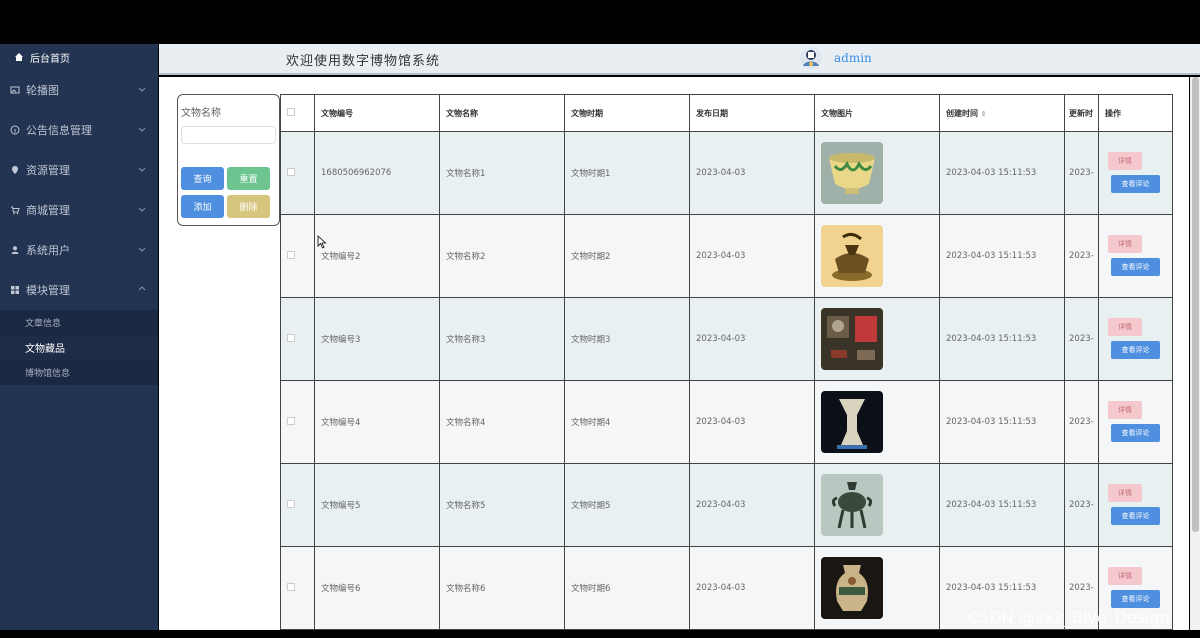  What do you see at coordinates (48, 250) in the screenshot?
I see `sidebar-item-label: 系统用户` at bounding box center [48, 250].